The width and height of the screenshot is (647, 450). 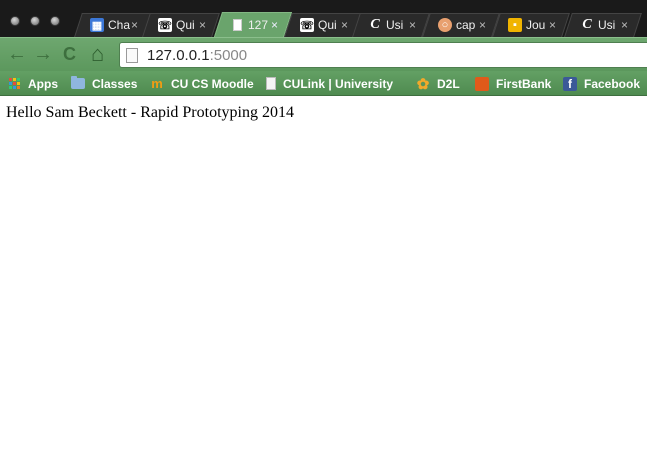 I want to click on window-zoom-button, so click(x=55, y=21).